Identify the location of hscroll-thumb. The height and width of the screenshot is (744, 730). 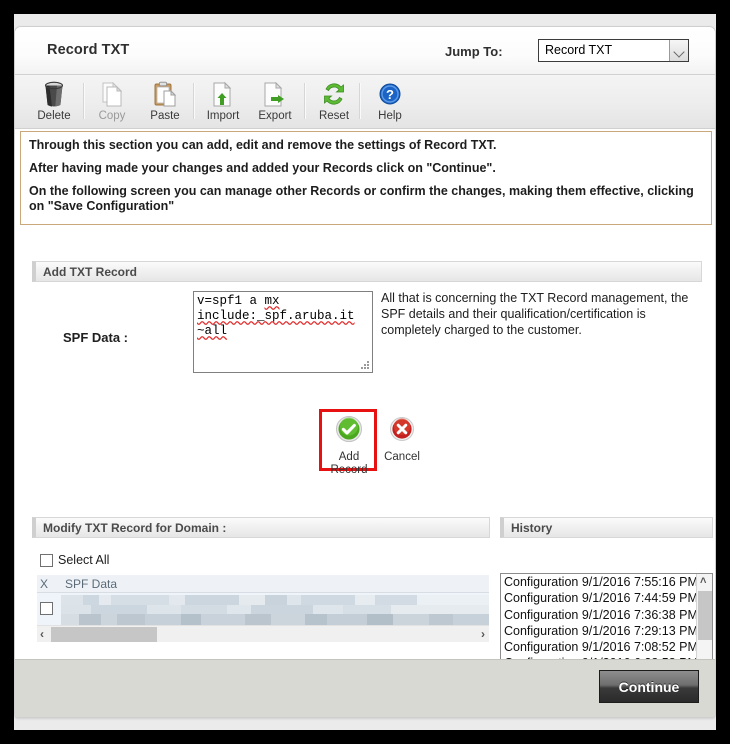
(104, 634).